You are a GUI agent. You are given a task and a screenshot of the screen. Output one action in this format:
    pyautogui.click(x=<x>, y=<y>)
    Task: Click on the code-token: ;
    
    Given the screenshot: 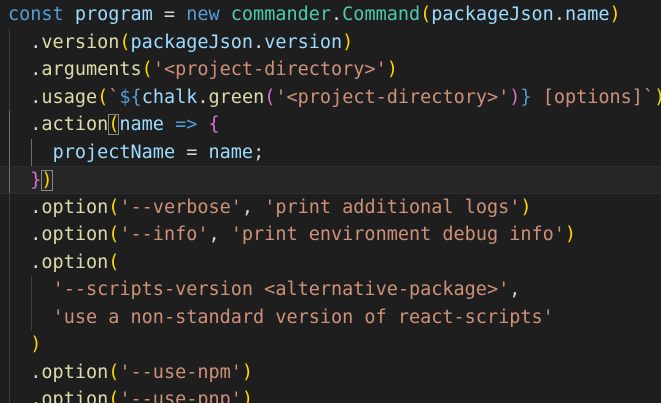 What is the action you would take?
    pyautogui.click(x=259, y=152)
    